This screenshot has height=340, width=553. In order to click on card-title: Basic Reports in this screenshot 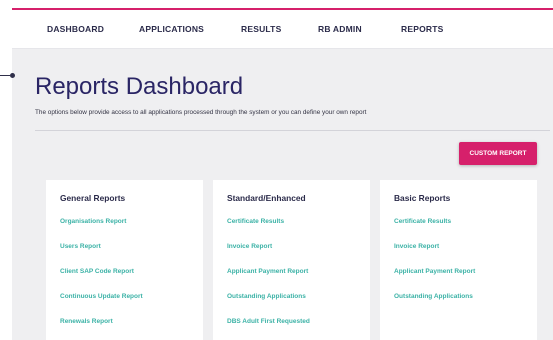, I will do `click(422, 198)`.